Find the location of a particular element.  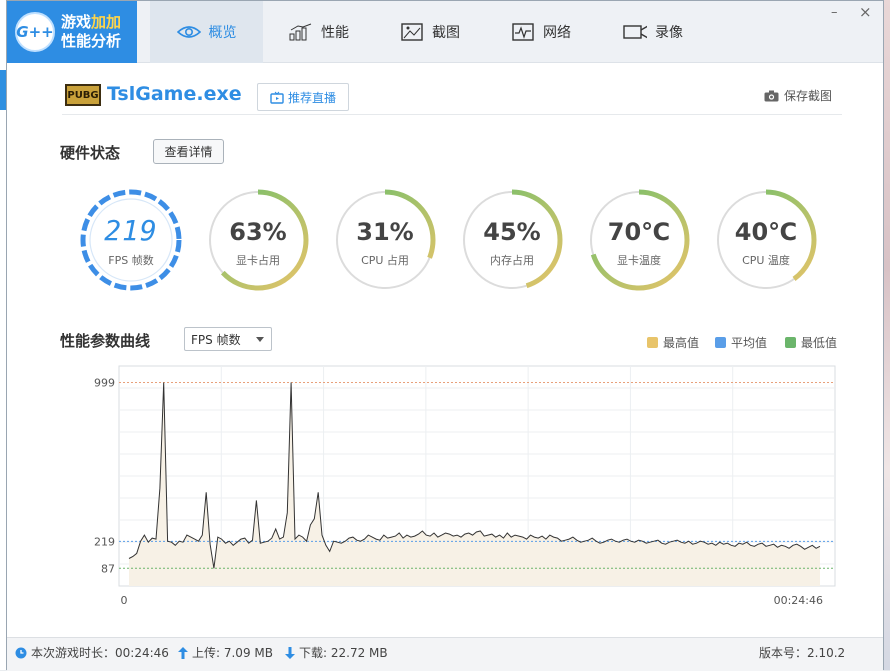

pubg-badge: PUBG is located at coordinates (83, 95).